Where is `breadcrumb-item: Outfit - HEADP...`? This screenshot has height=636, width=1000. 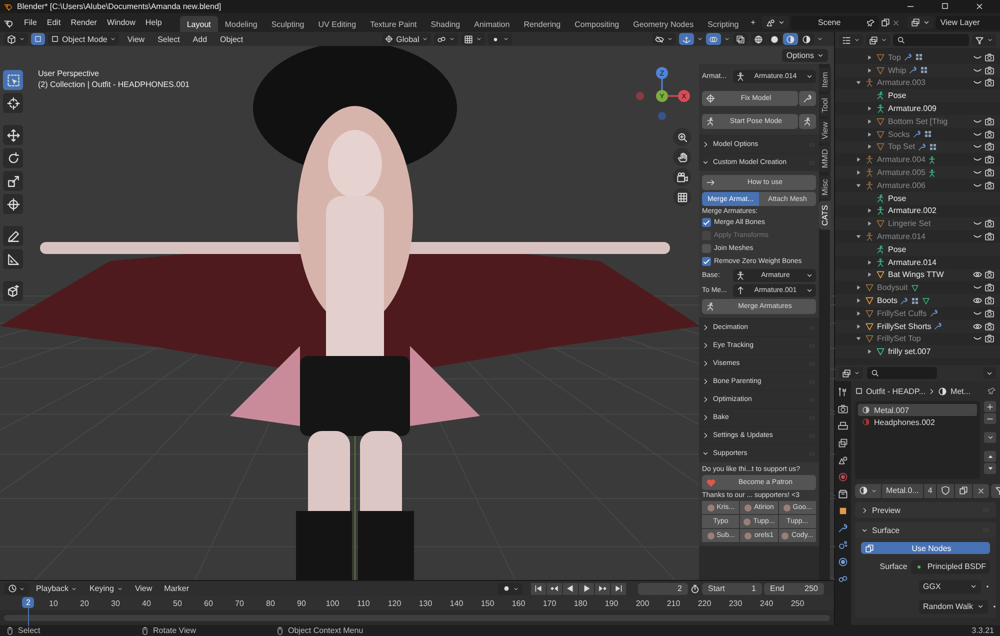 breadcrumb-item: Outfit - HEADP... is located at coordinates (896, 391).